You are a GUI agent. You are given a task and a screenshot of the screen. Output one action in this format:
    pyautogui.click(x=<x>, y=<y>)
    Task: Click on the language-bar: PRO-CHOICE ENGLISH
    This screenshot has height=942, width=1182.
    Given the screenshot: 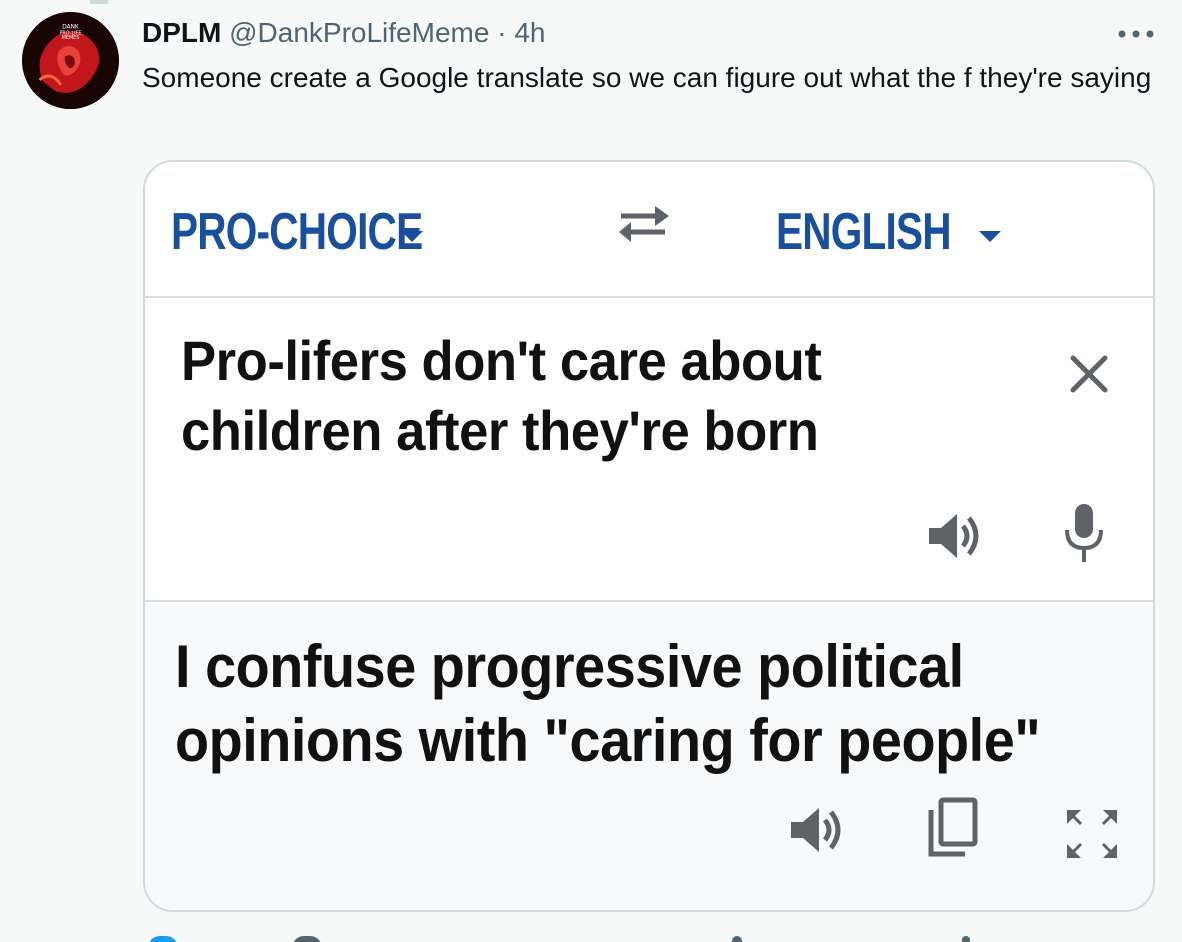 What is the action you would take?
    pyautogui.click(x=649, y=230)
    